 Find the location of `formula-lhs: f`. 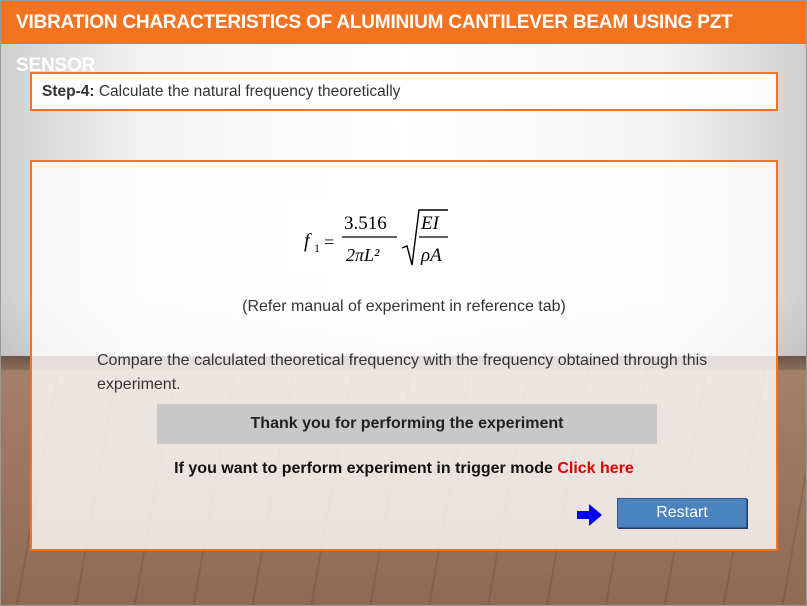

formula-lhs: f is located at coordinates (308, 241).